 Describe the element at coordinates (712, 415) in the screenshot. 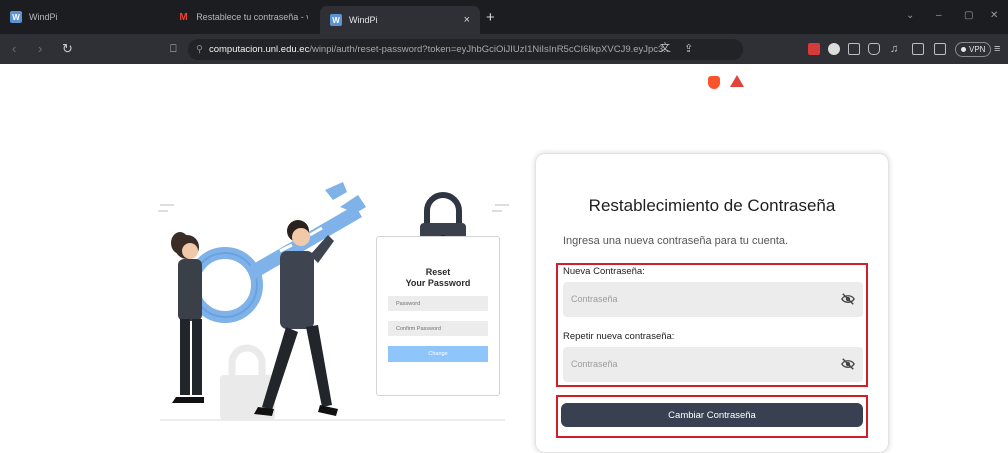

I see `change-password-button: Cambiar Contraseña` at that location.